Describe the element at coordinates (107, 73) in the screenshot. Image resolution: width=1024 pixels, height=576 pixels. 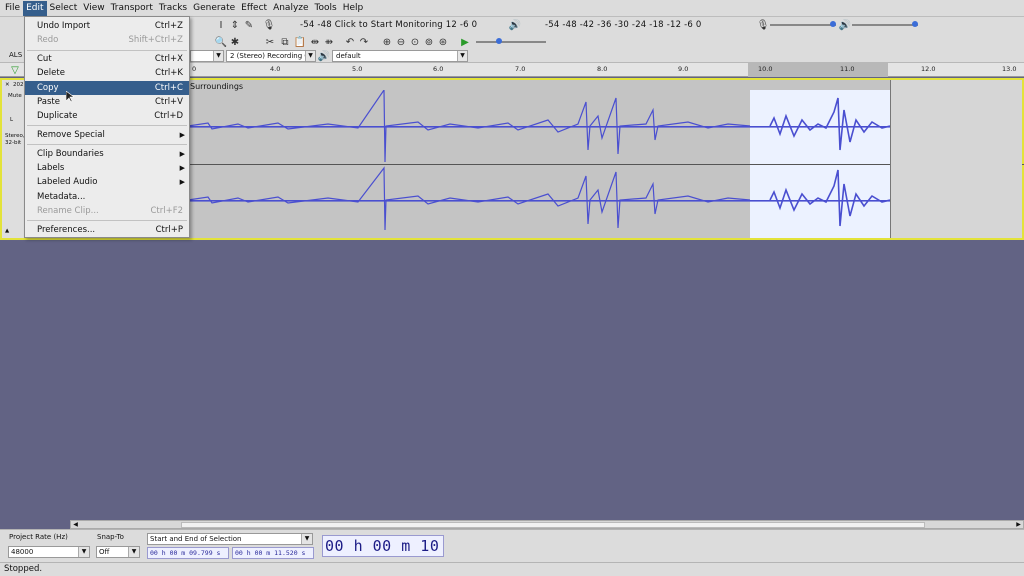
I see `menu-item-delete: Delete Ctrl+K` at that location.